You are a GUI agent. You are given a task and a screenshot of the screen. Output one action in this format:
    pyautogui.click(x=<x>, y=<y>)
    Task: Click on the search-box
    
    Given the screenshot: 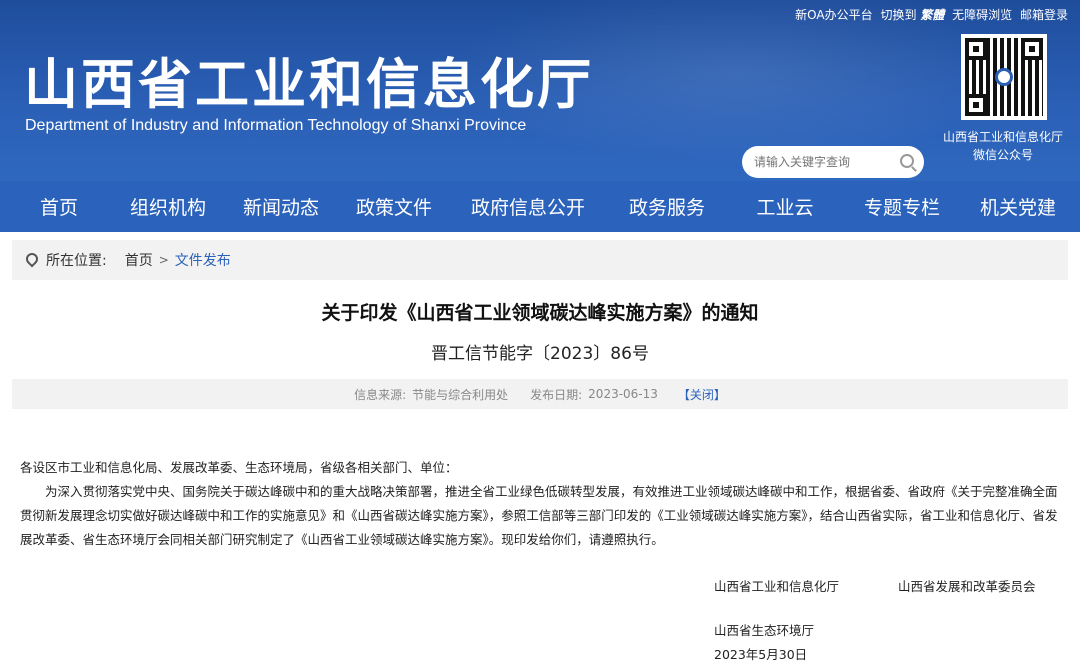 What is the action you would take?
    pyautogui.click(x=833, y=162)
    